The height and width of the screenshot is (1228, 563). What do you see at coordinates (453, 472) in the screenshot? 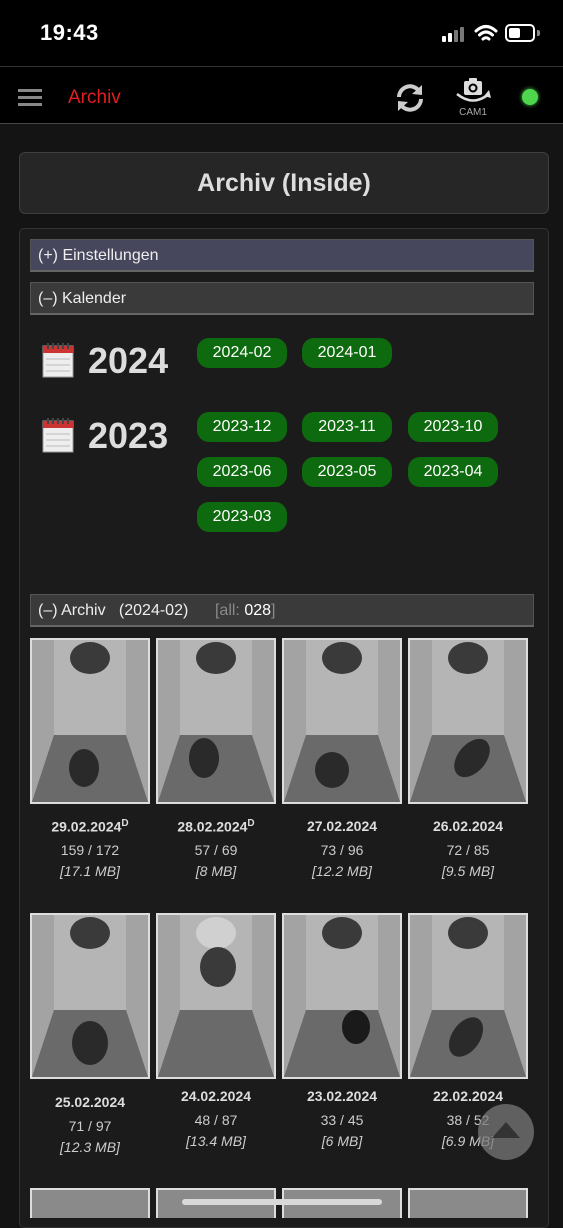
I see `month-button: 2023-04` at bounding box center [453, 472].